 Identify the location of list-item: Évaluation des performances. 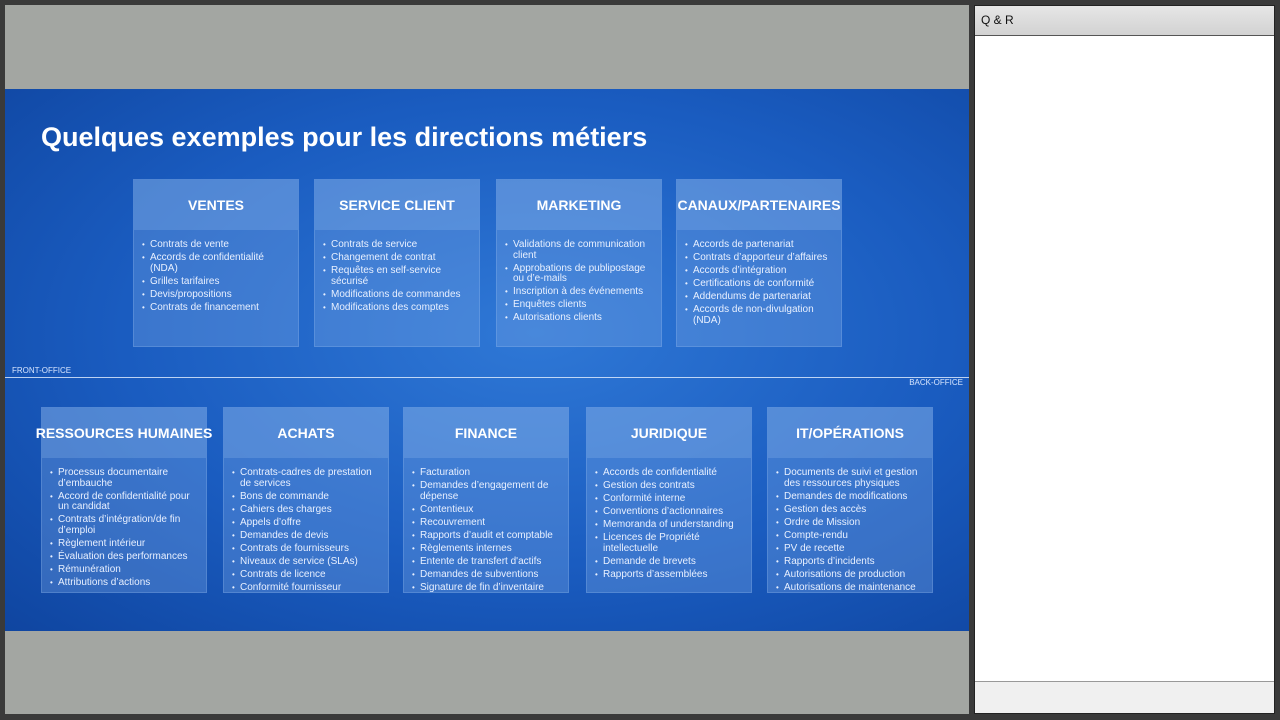
(125, 557).